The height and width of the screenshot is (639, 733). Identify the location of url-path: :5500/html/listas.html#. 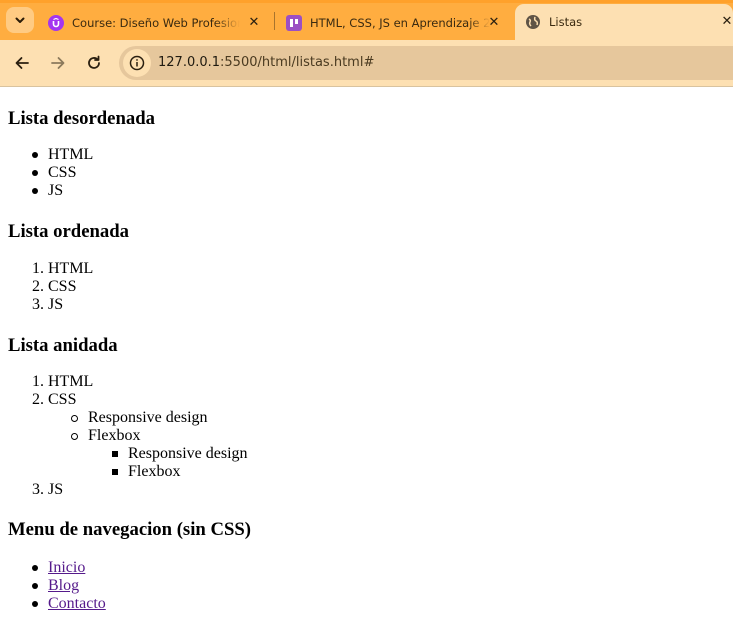
(297, 62).